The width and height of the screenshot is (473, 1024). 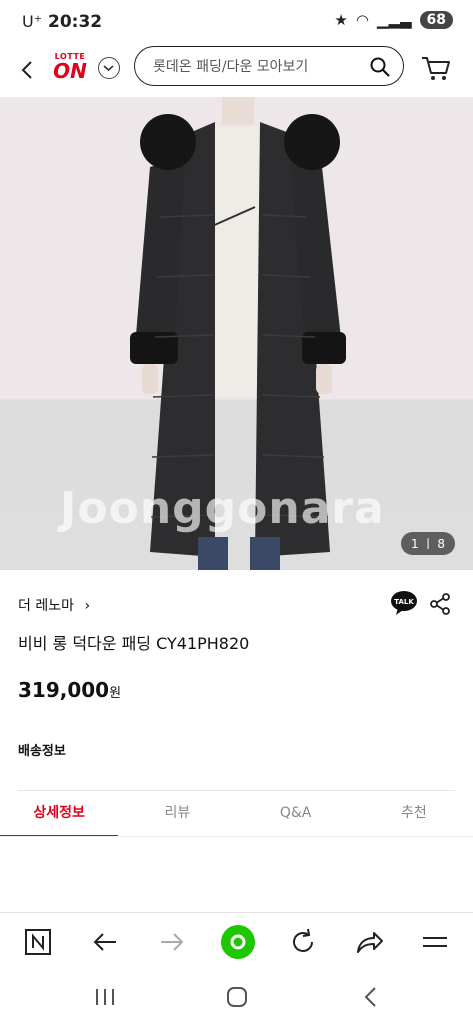 What do you see at coordinates (436, 68) in the screenshot?
I see `cart-icon` at bounding box center [436, 68].